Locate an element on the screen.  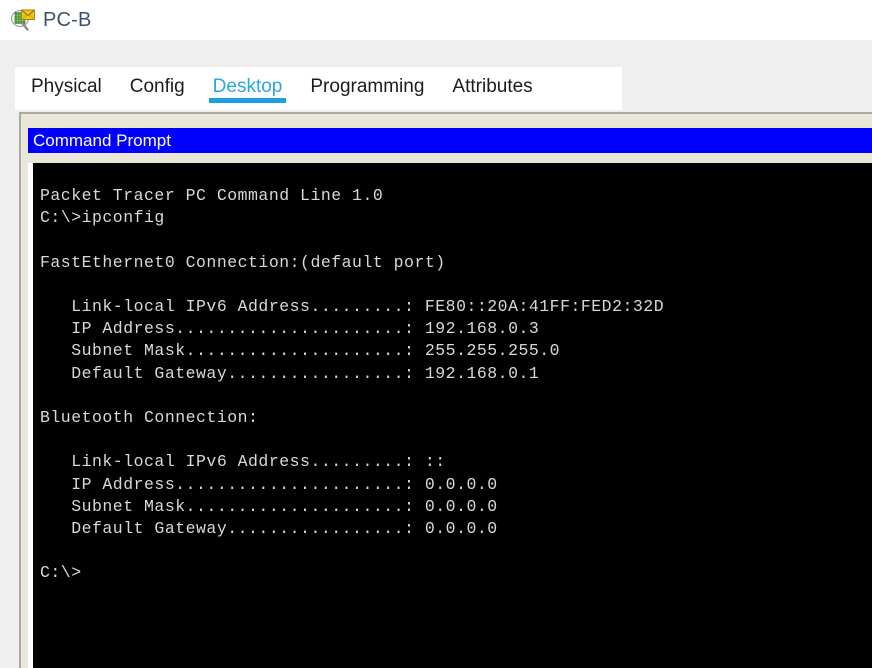
page-title: PC-B is located at coordinates (67, 20).